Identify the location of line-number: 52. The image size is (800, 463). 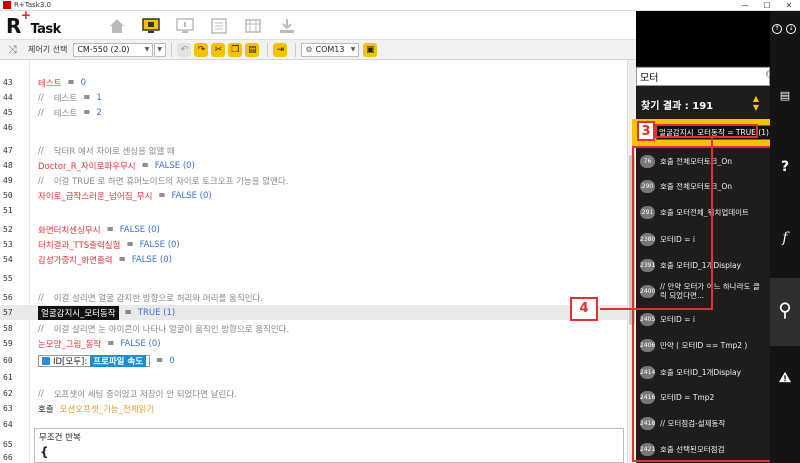
(8, 229).